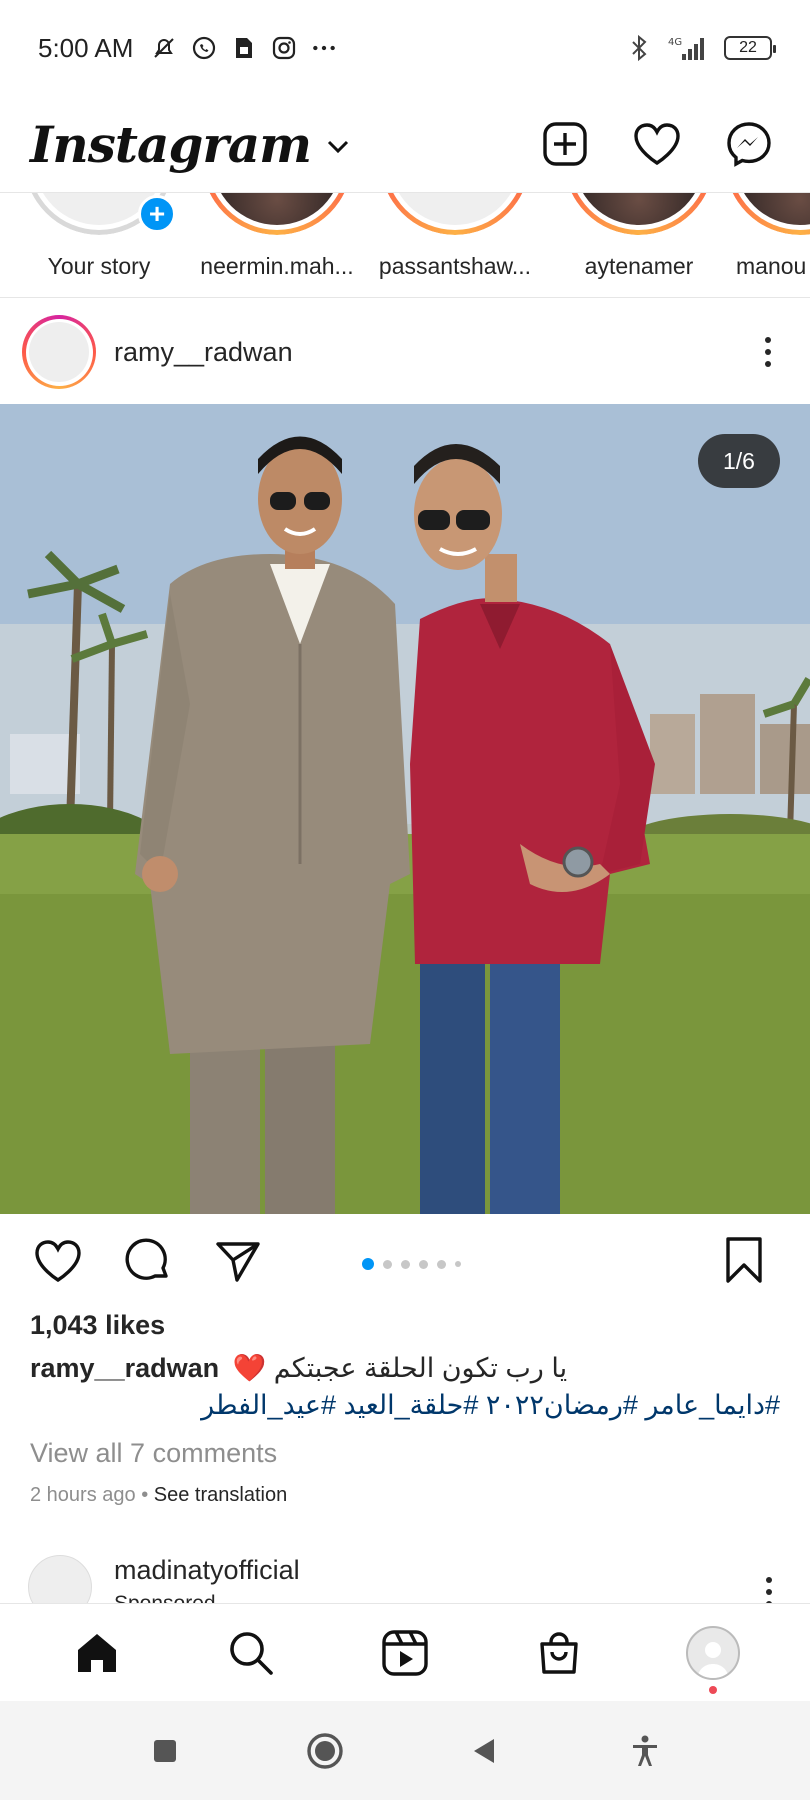  What do you see at coordinates (645, 1751) in the screenshot?
I see `accessibility-icon` at bounding box center [645, 1751].